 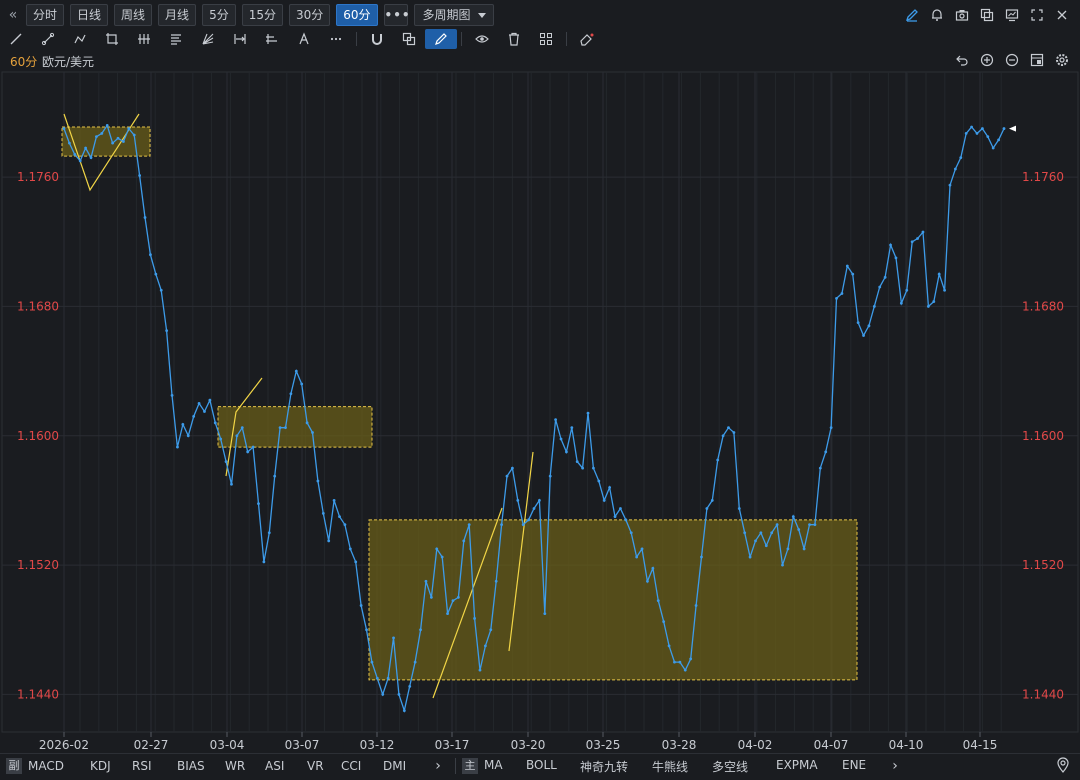 What do you see at coordinates (553, 766) in the screenshot?
I see `indicator-main-item: BOLL` at bounding box center [553, 766].